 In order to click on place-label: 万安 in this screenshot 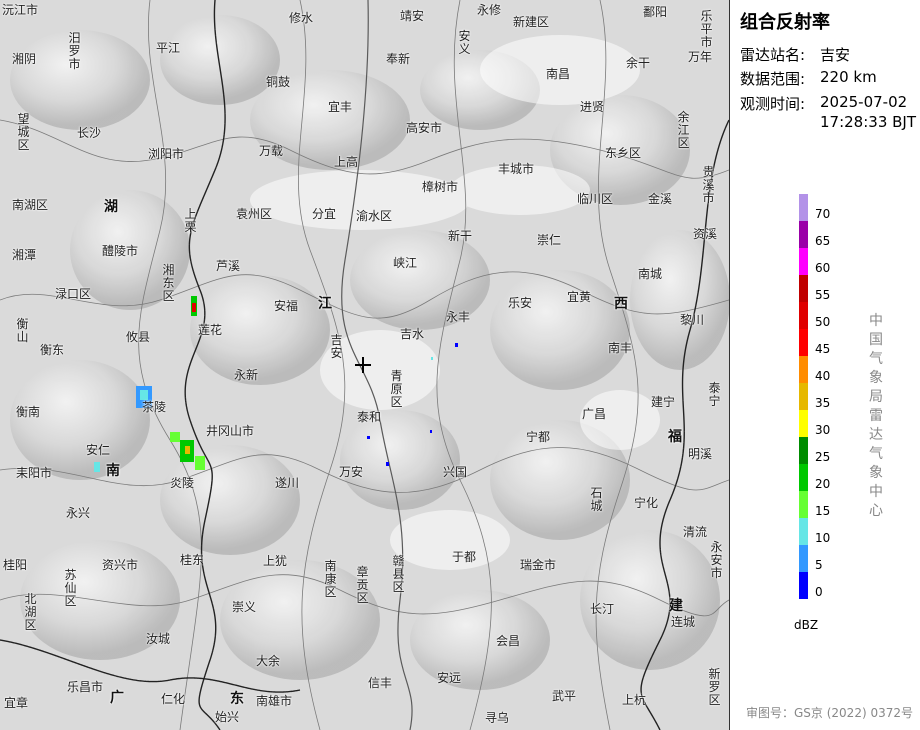, I will do `click(351, 472)`.